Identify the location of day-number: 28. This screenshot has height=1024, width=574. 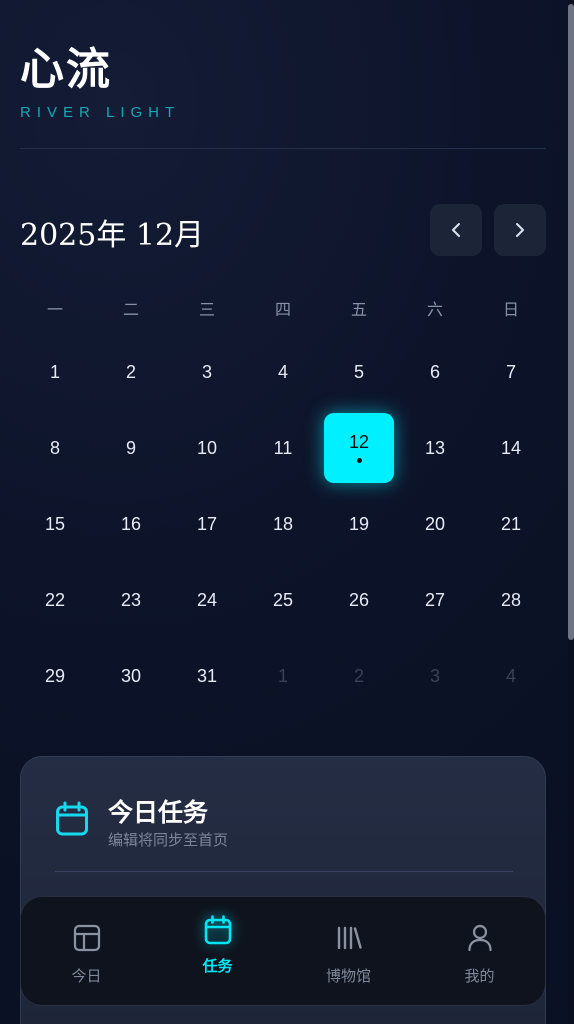
(511, 599).